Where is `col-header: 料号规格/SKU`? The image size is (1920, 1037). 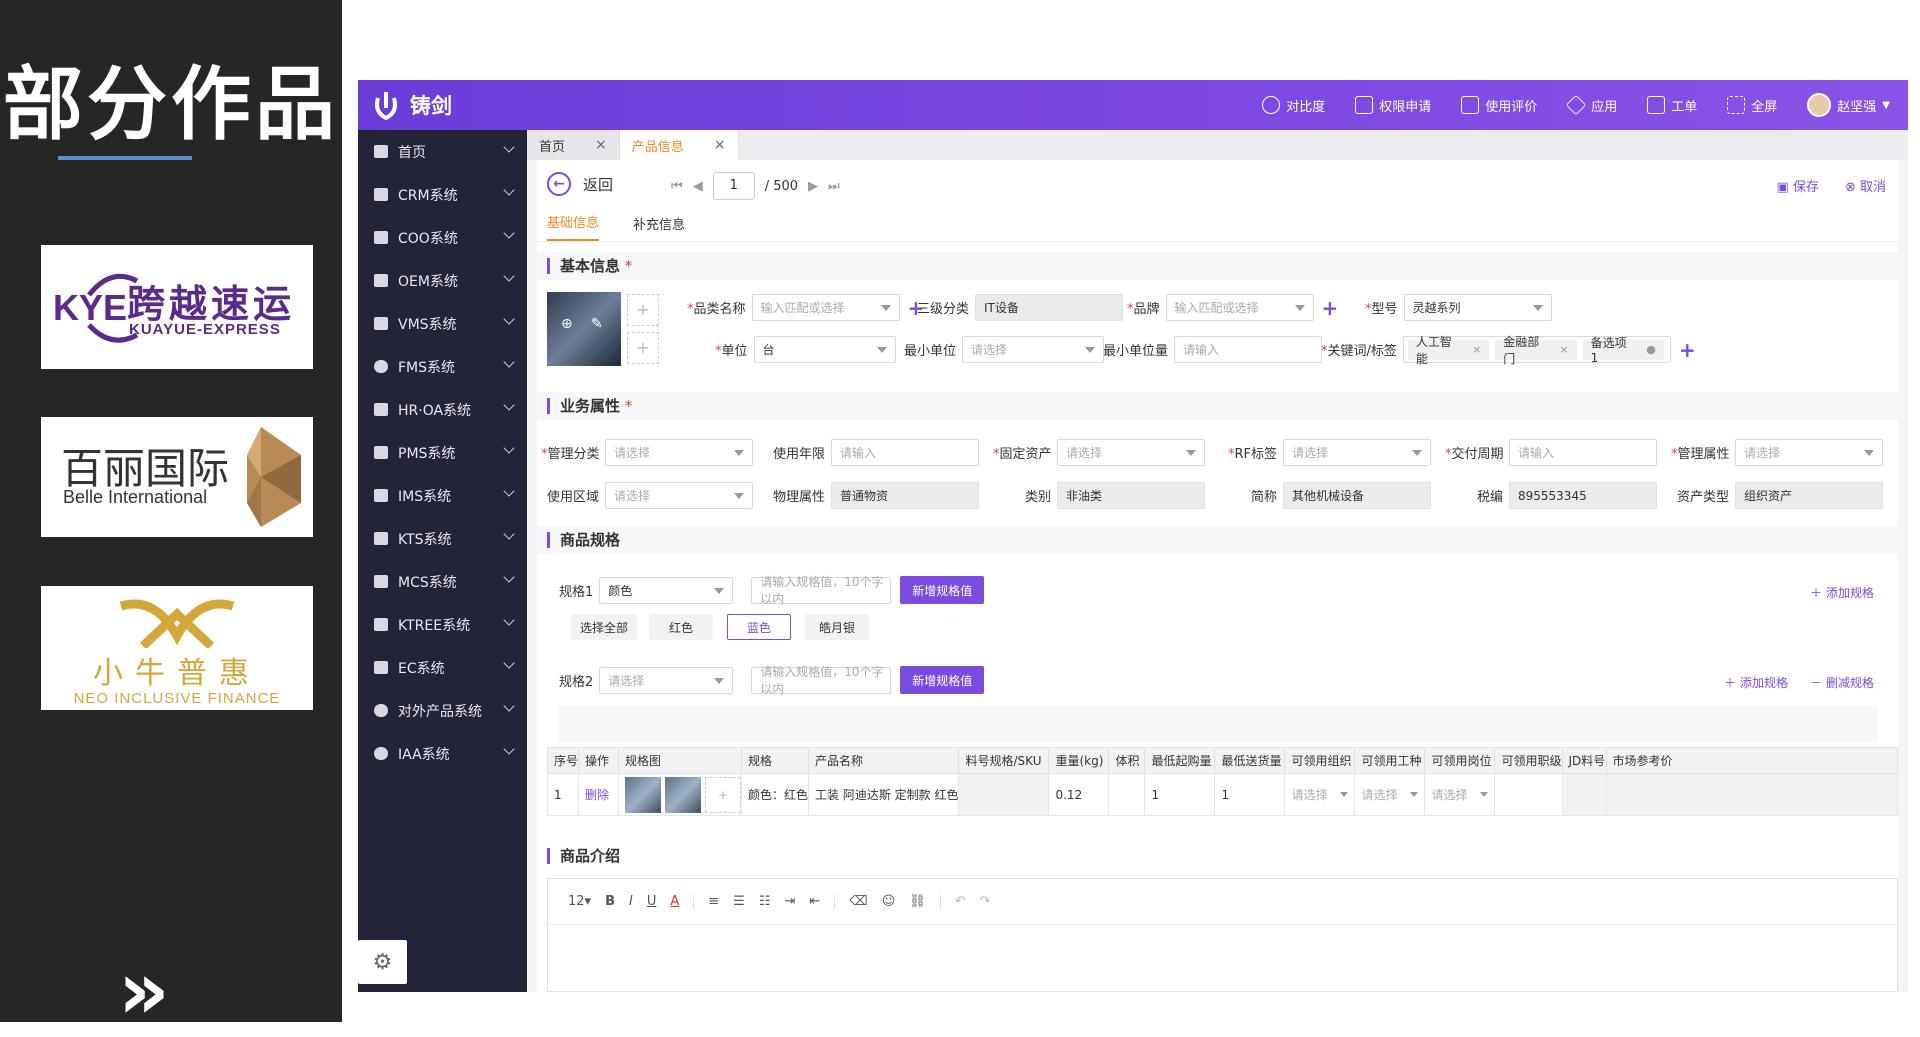 col-header: 料号规格/SKU is located at coordinates (1004, 760).